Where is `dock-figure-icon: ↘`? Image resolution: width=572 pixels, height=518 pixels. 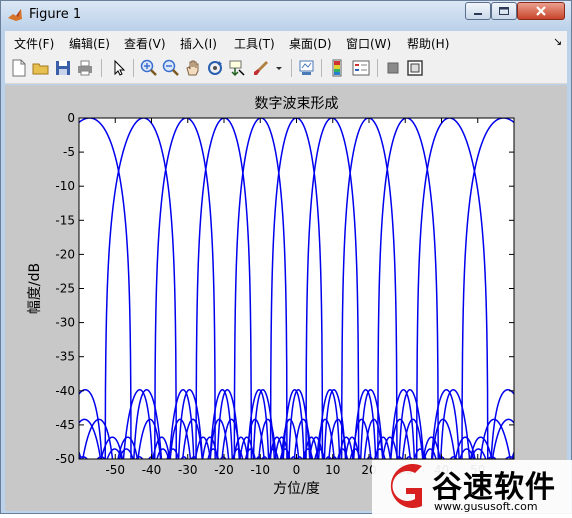
dock-figure-icon: ↘ is located at coordinates (557, 41).